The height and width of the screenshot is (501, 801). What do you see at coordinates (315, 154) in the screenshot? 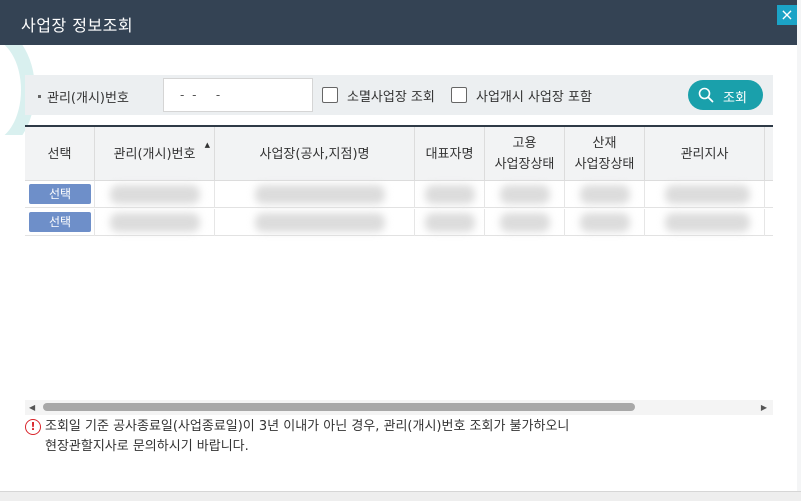
I see `column-header-business-name: 사업장(공사,지점)명` at bounding box center [315, 154].